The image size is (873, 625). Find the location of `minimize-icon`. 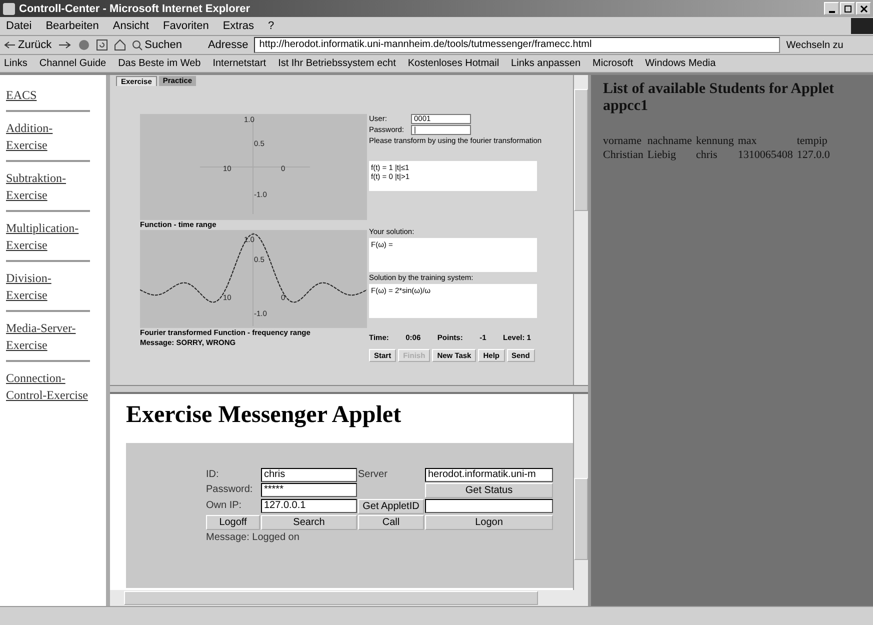

minimize-icon is located at coordinates (831, 11).